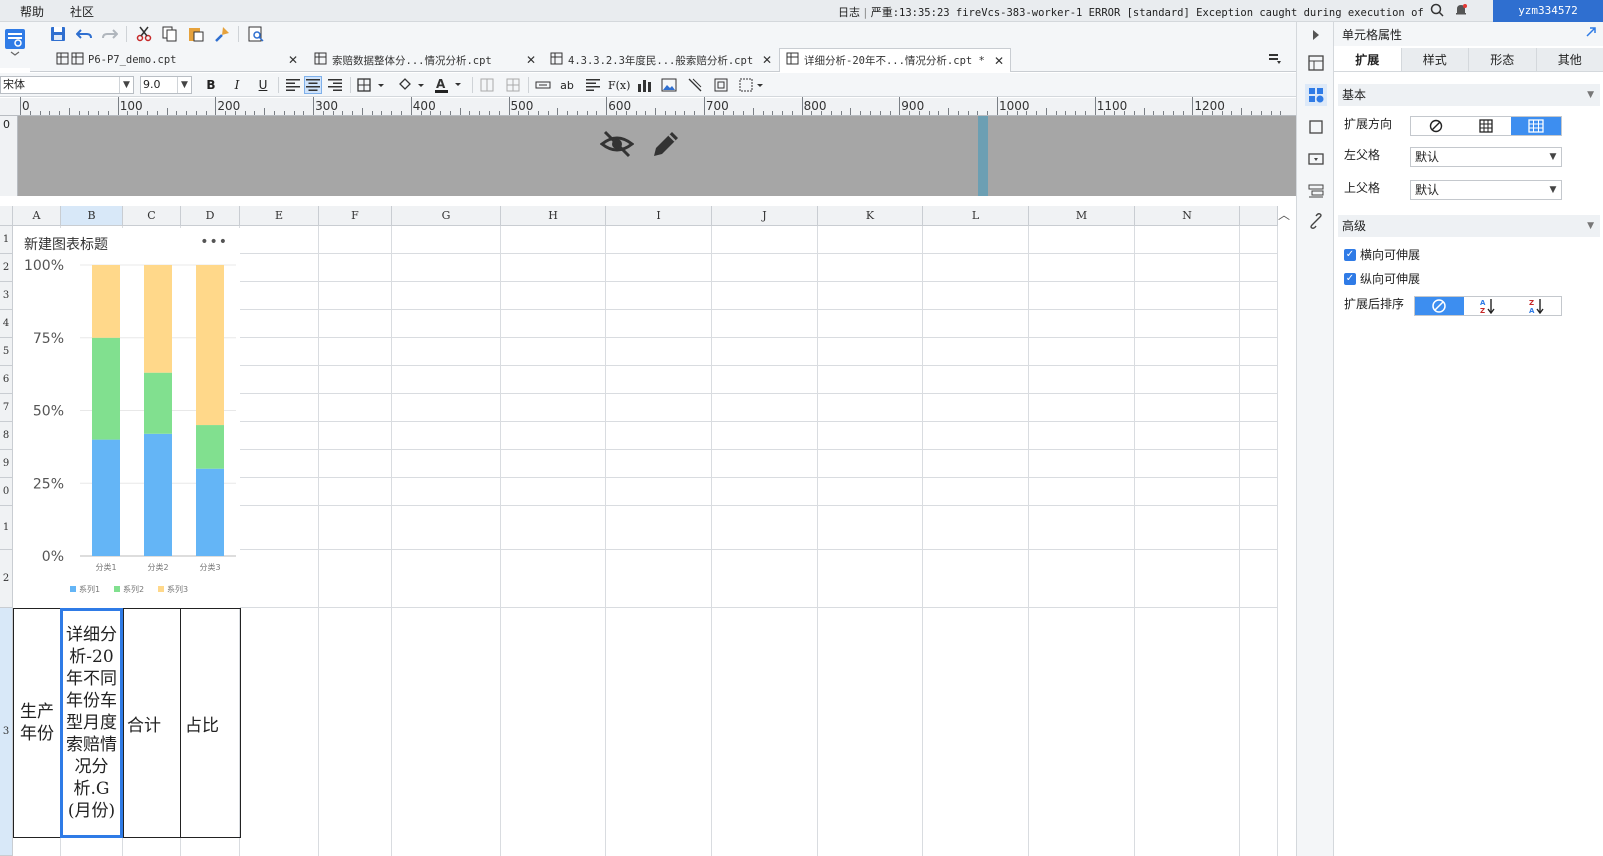 The height and width of the screenshot is (856, 1603). Describe the element at coordinates (32, 11) in the screenshot. I see `menu-help: 帮助` at that location.